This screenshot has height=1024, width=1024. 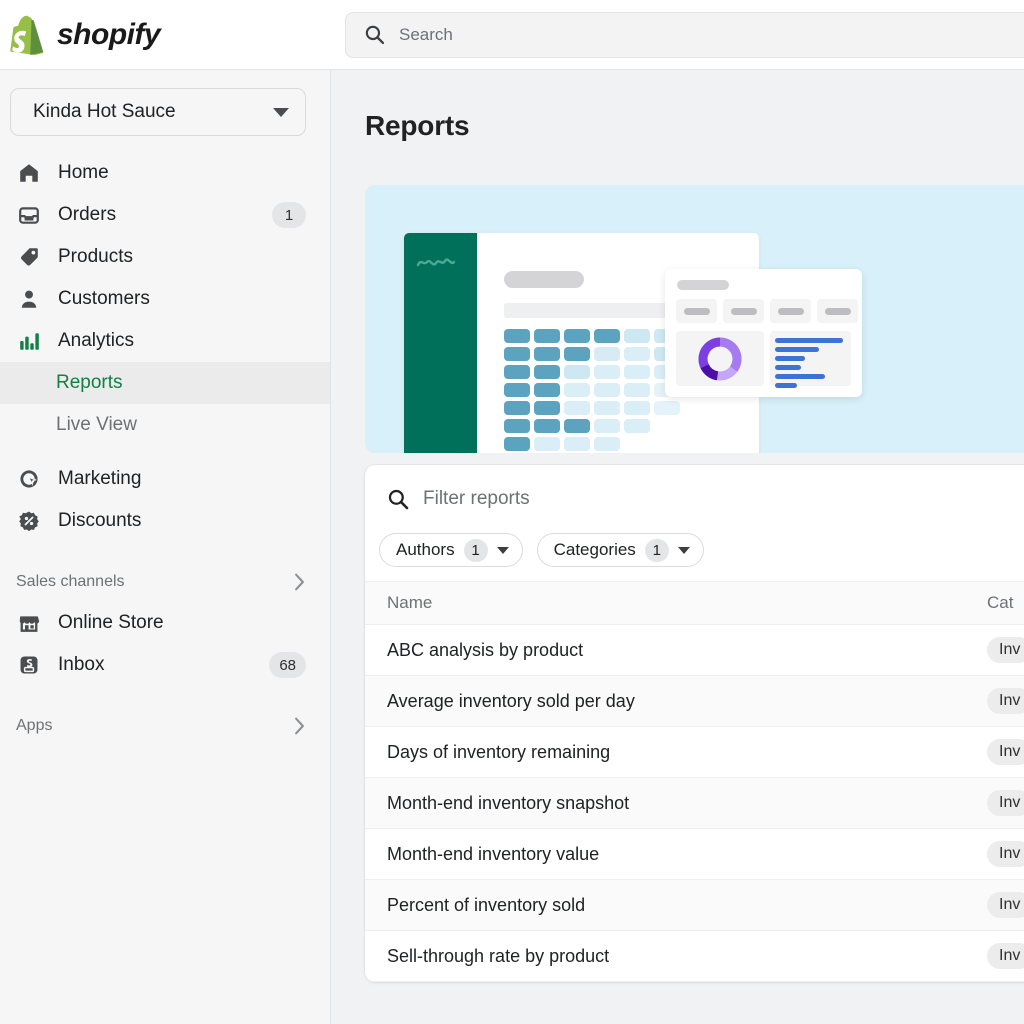 I want to click on marketing-target-icon, so click(x=29, y=479).